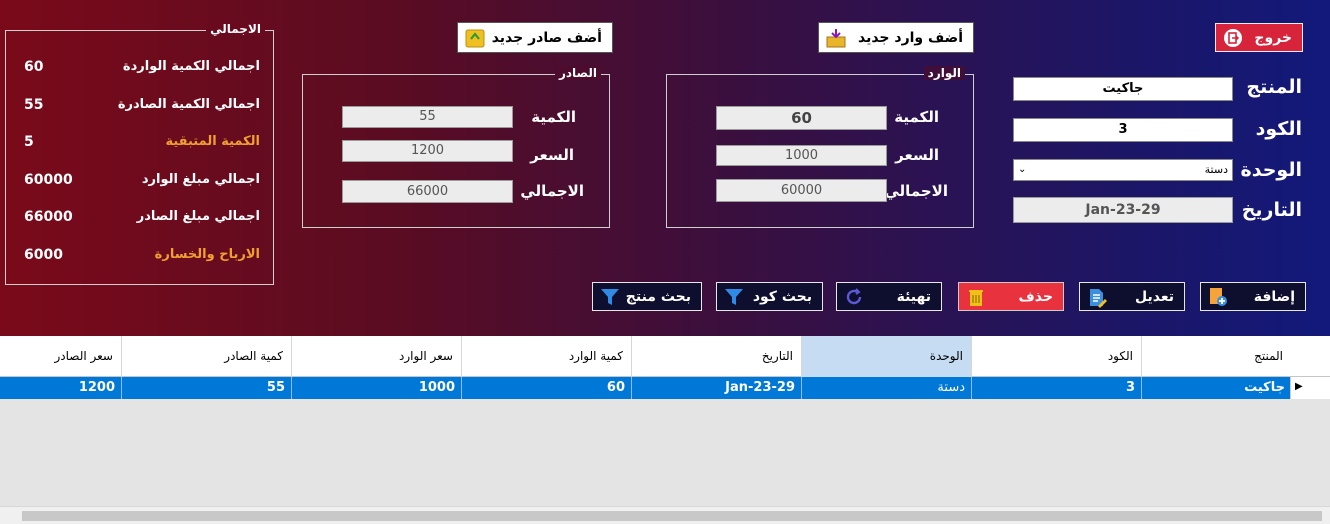 Image resolution: width=1330 pixels, height=524 pixels. I want to click on edit-icon, so click(1097, 297).